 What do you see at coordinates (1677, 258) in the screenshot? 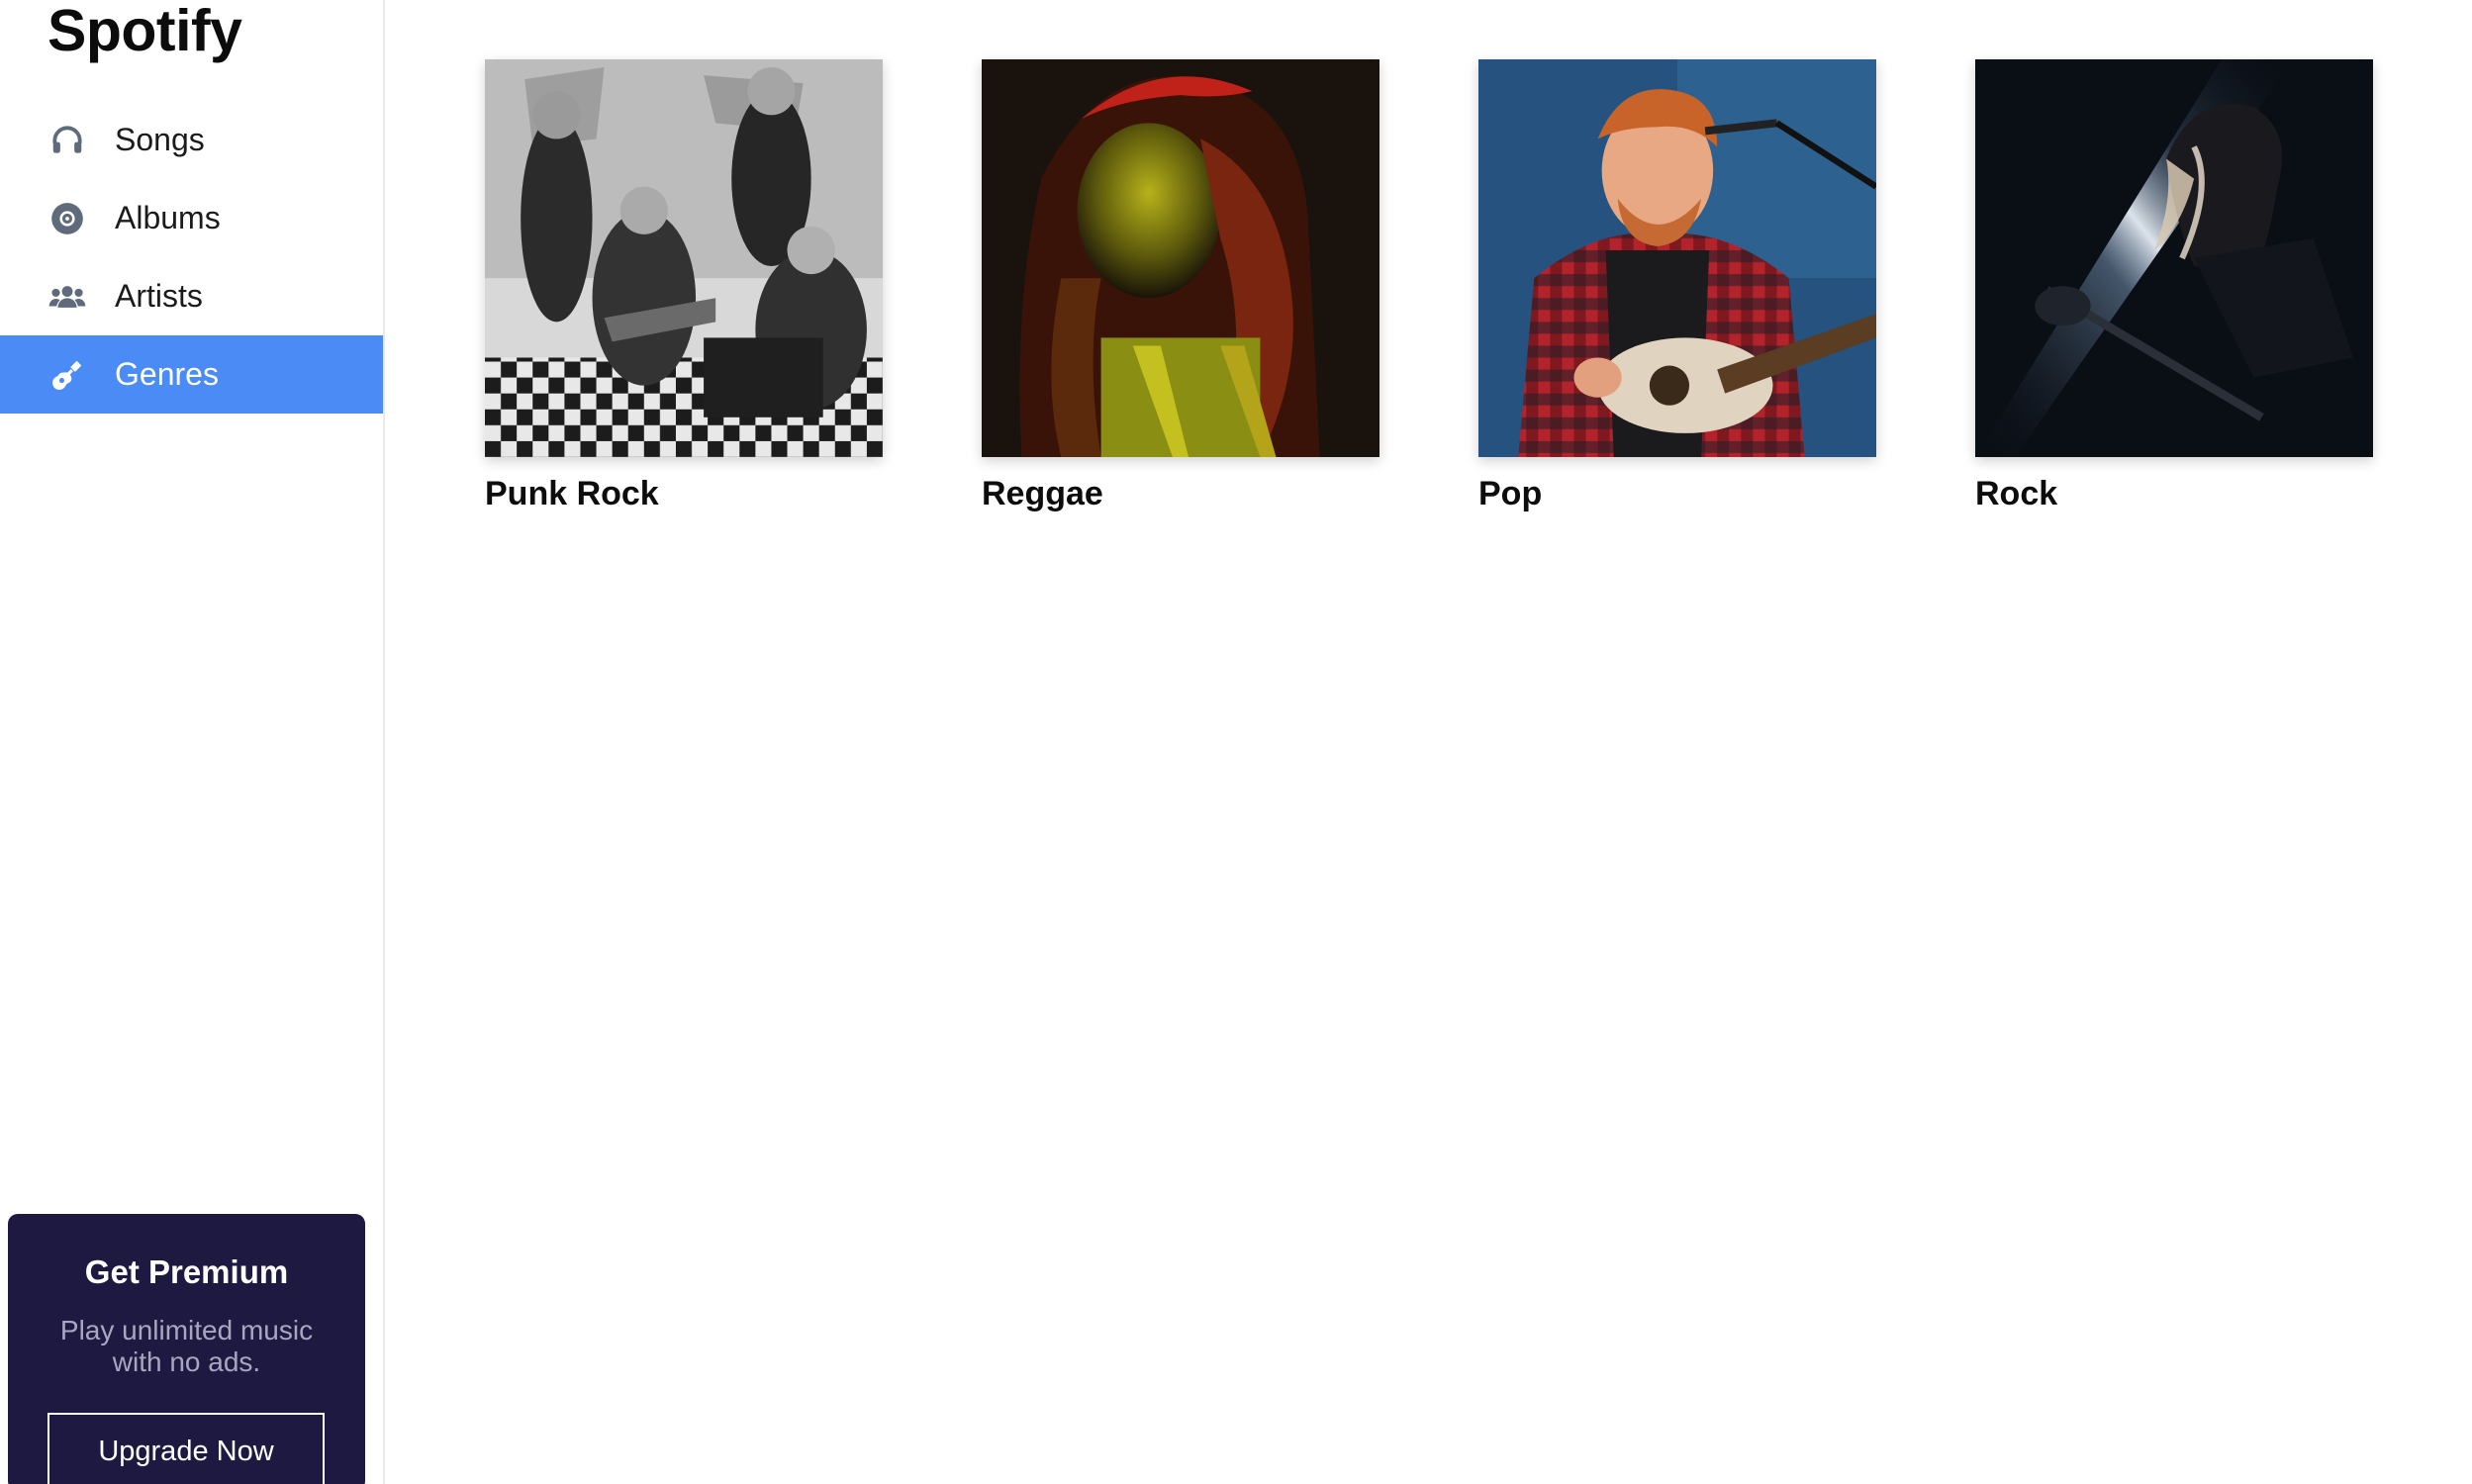
I see `pop-photo` at bounding box center [1677, 258].